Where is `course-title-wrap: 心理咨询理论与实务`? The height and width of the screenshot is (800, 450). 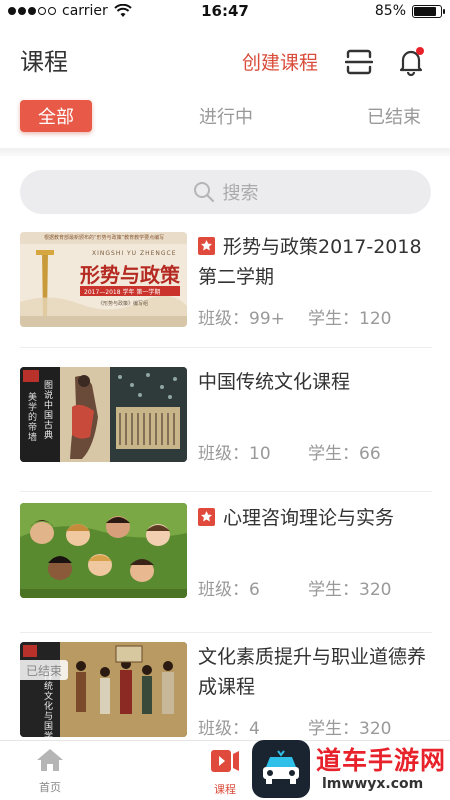
course-title-wrap: 心理咨询理论与实务 is located at coordinates (314, 518).